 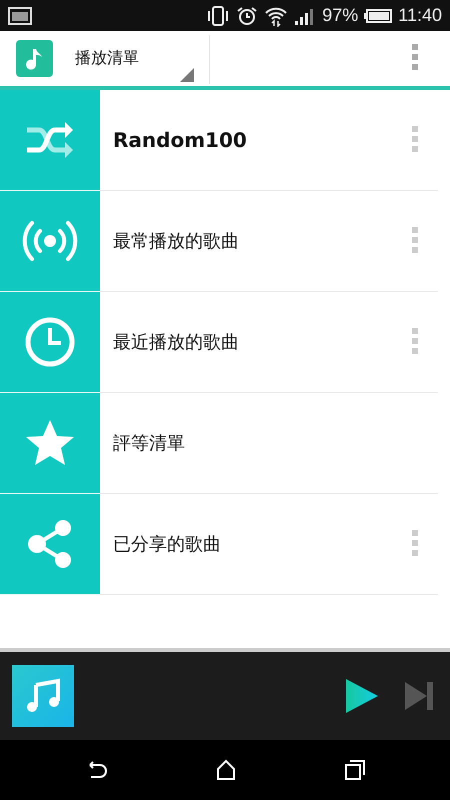 What do you see at coordinates (50, 241) in the screenshot?
I see `broadcast-icon` at bounding box center [50, 241].